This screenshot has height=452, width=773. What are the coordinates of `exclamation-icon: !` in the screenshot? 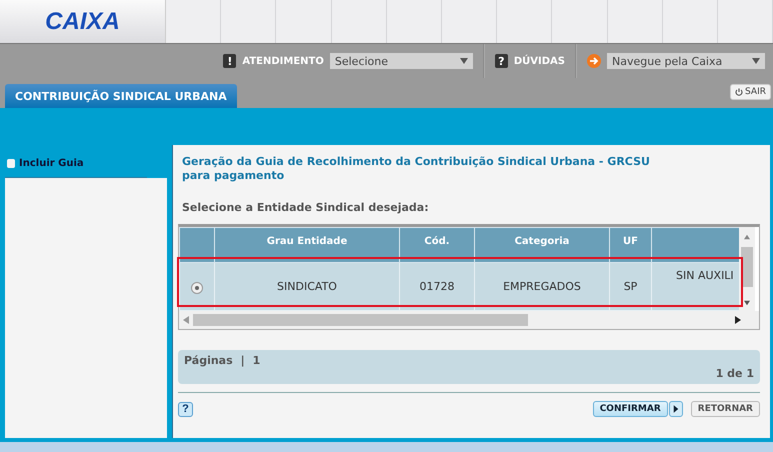 It's located at (229, 61).